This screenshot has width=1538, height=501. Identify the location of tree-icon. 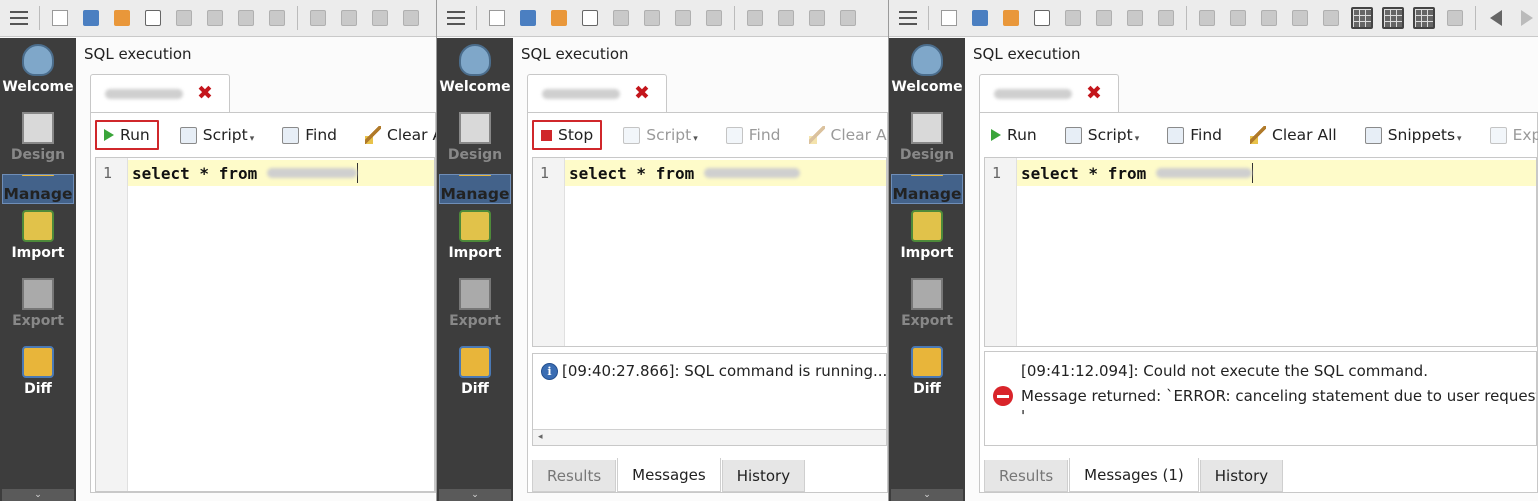
(1331, 18).